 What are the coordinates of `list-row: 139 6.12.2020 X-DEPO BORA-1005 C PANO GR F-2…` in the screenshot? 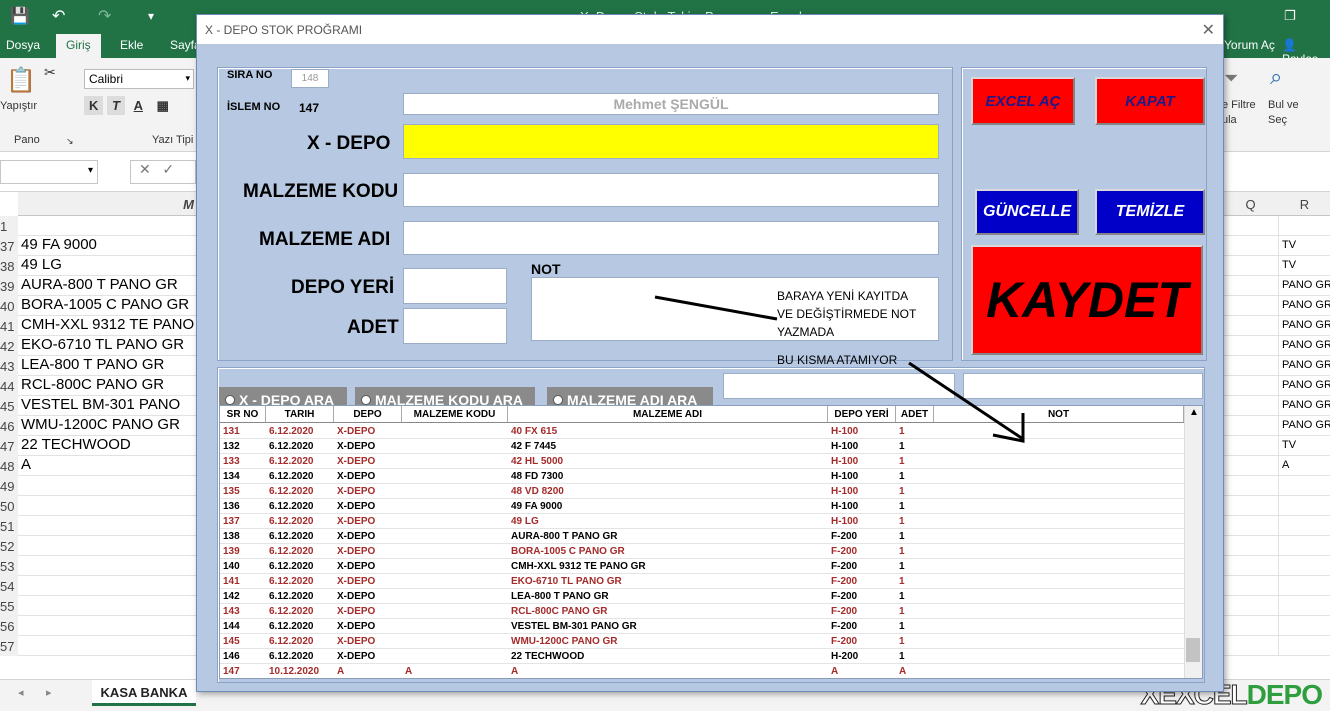 It's located at (702, 551).